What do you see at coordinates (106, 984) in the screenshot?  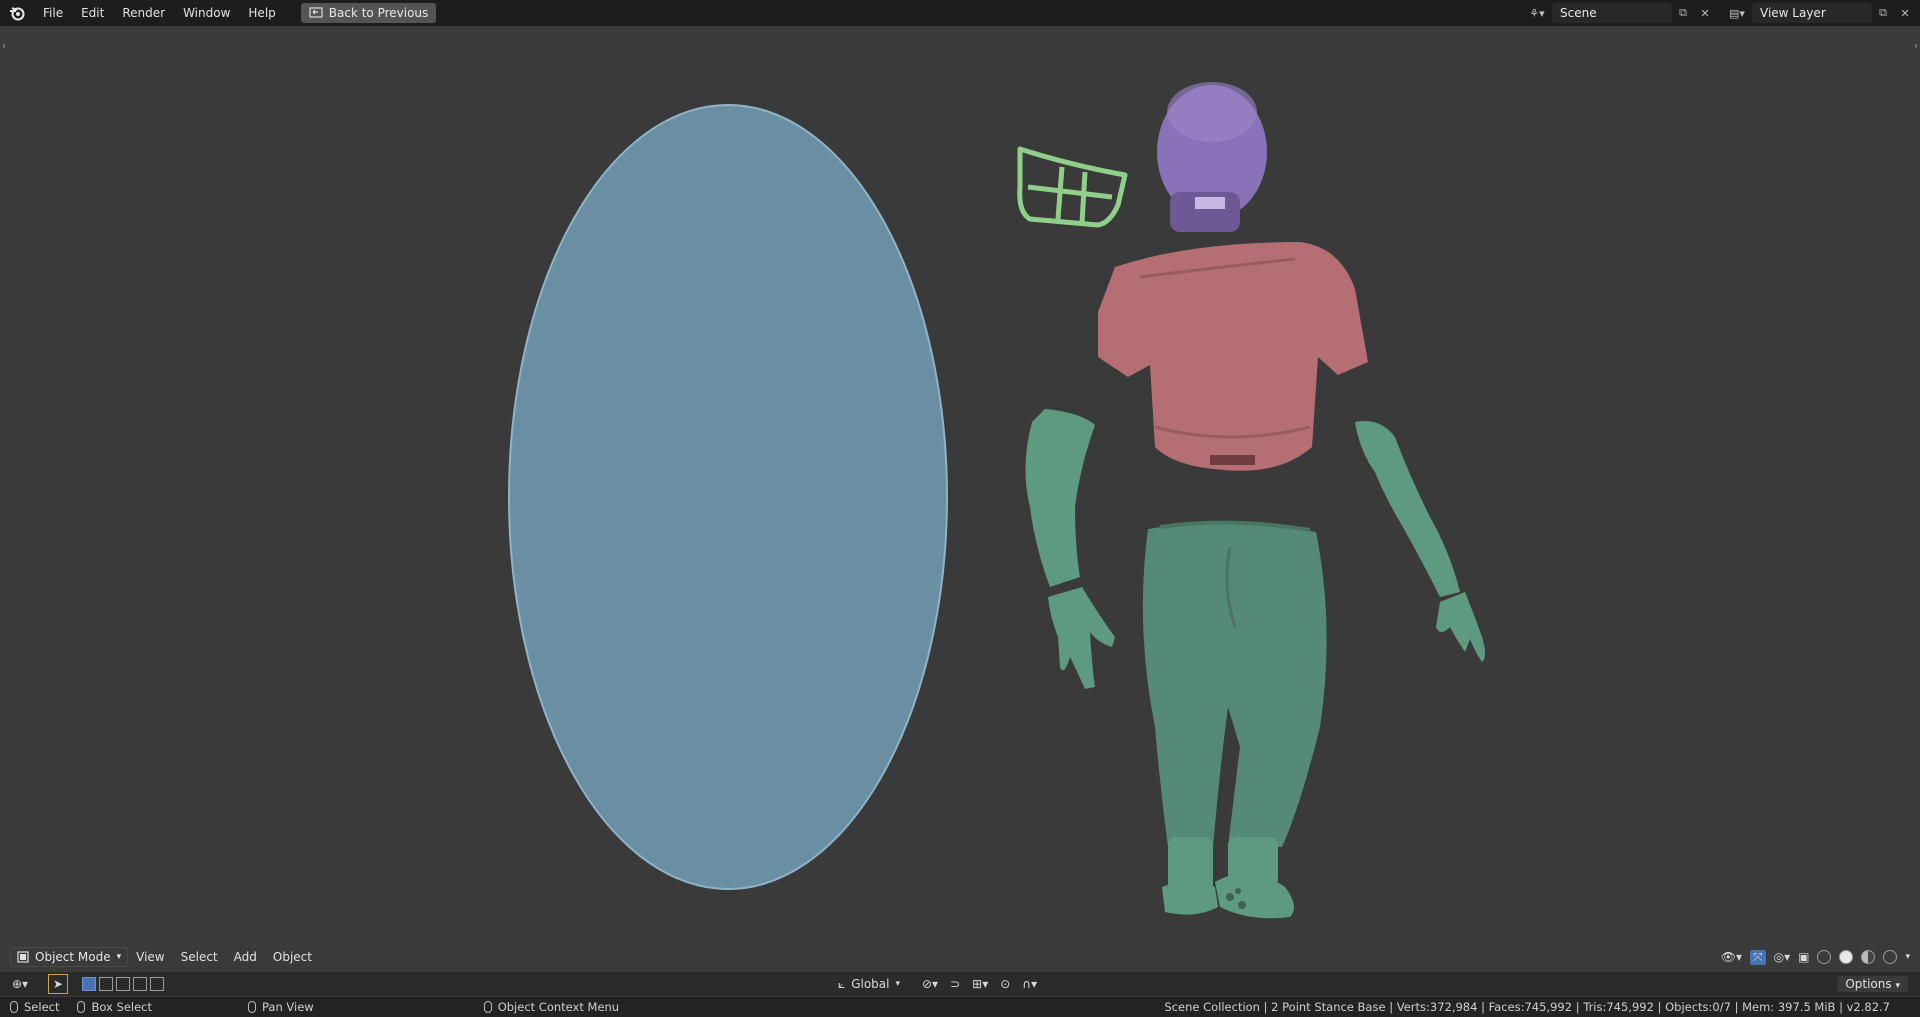 I see `select-extend-icon` at bounding box center [106, 984].